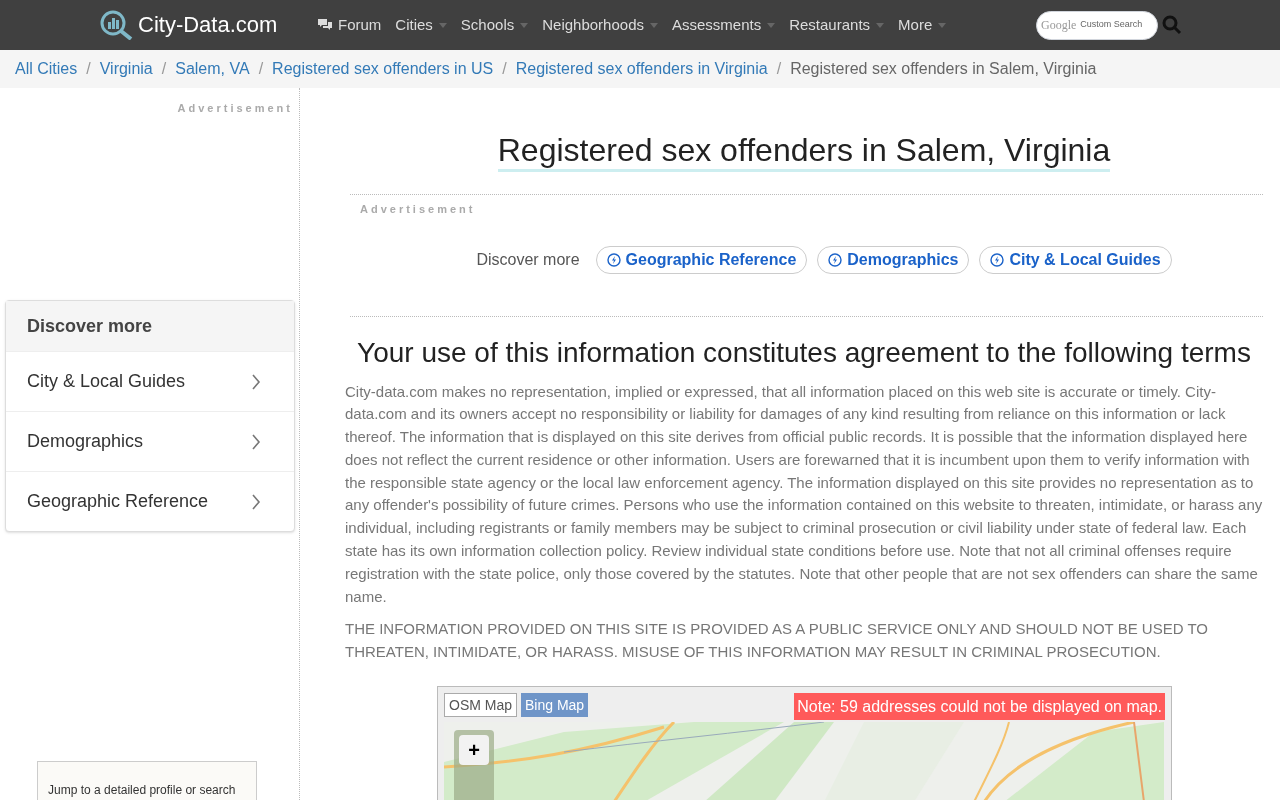 This screenshot has height=800, width=1280. I want to click on discover-item: Geographic Reference, so click(150, 501).